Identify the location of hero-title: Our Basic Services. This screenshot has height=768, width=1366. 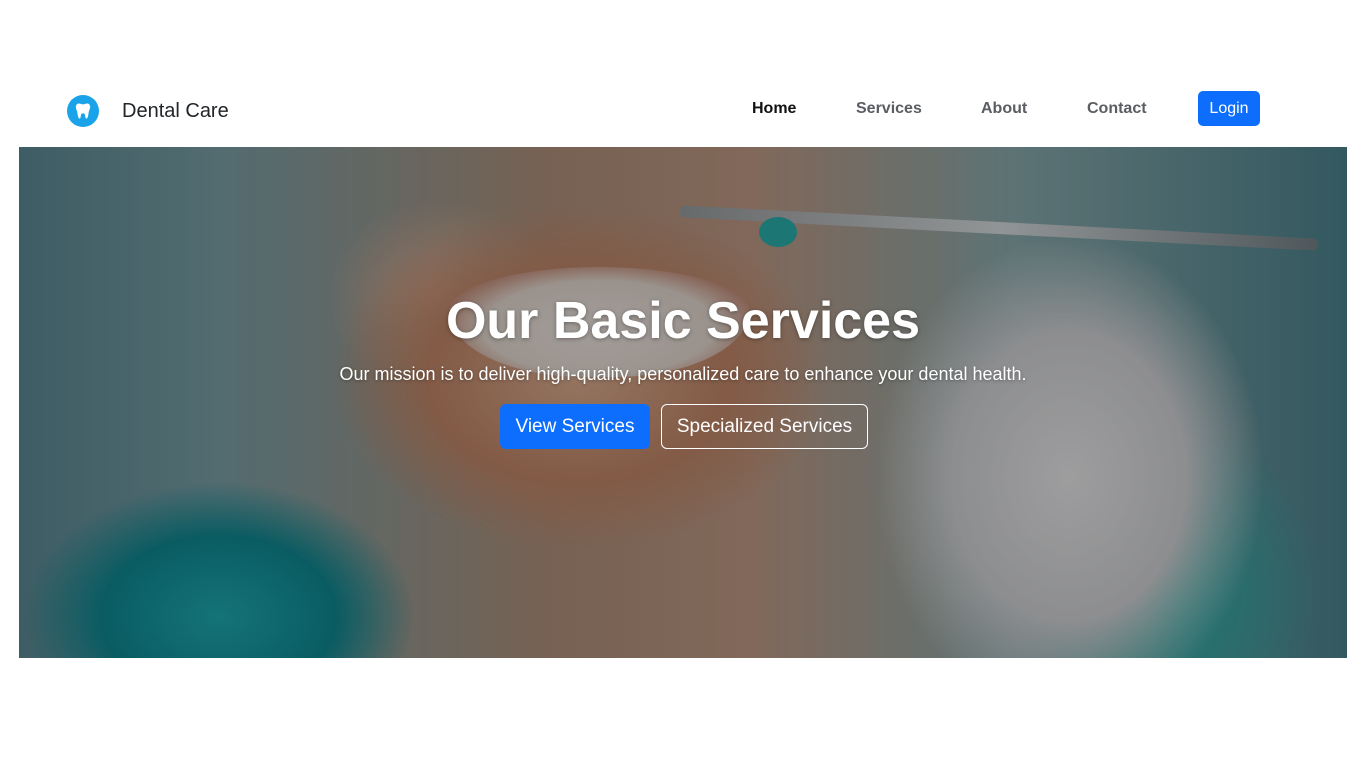
(683, 321).